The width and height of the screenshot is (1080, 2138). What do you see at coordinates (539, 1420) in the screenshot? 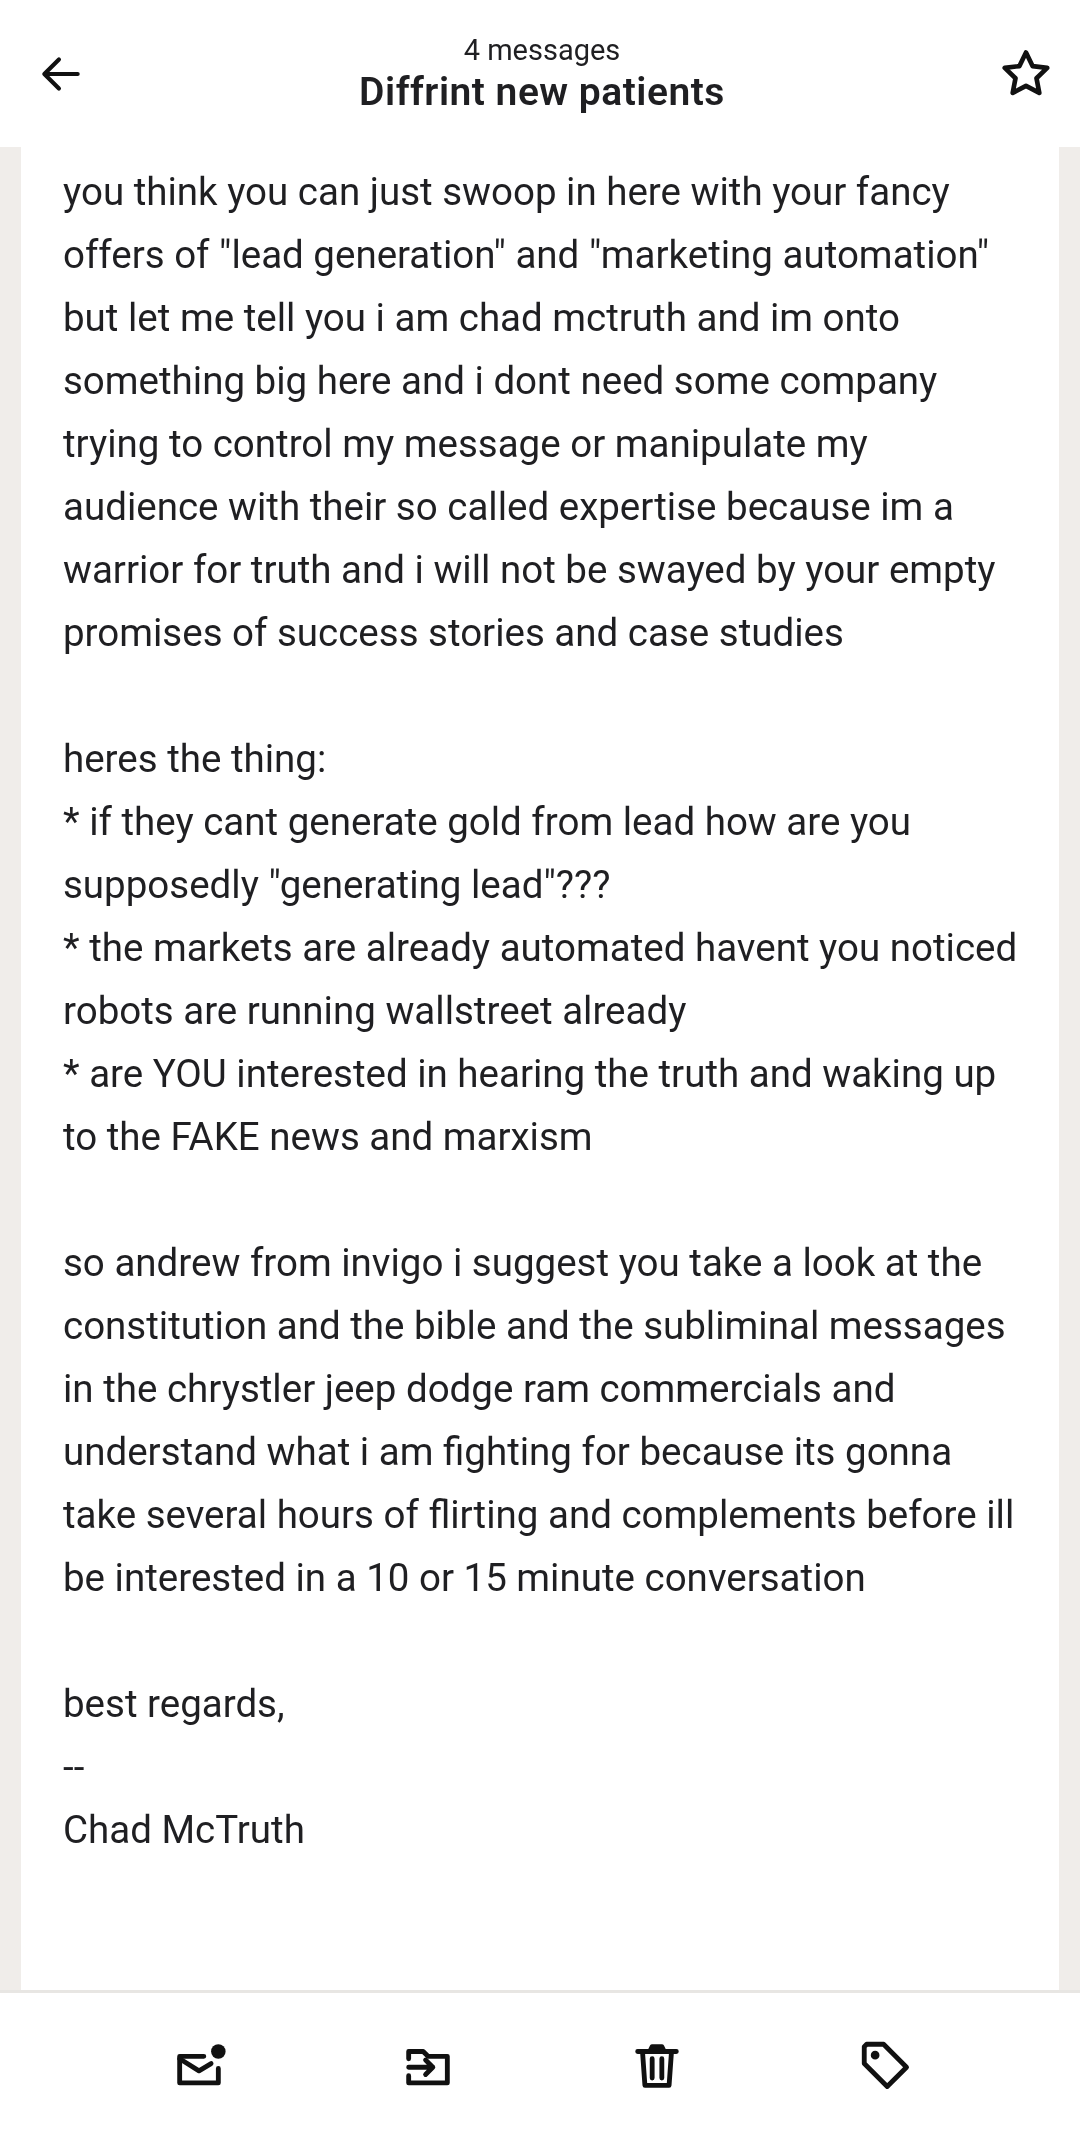
I see `message-paragraph: so andrew from invigo i suggest you take a look at the constitution and the bible and the subliminal messages in the chrystler jeep dodge ram commercials and understand what i am fighting for because its gonna take several hours of flirting and complements before ill be interested in a 10 or 15 minute conversation` at bounding box center [539, 1420].